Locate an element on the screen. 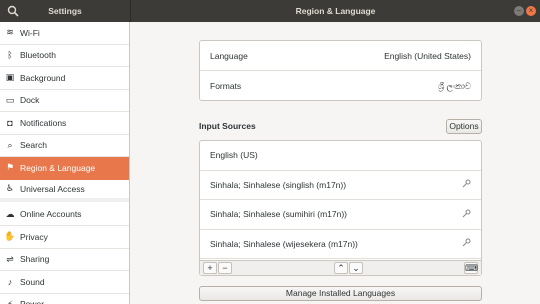  sidebar-title: Settings is located at coordinates (65, 11).